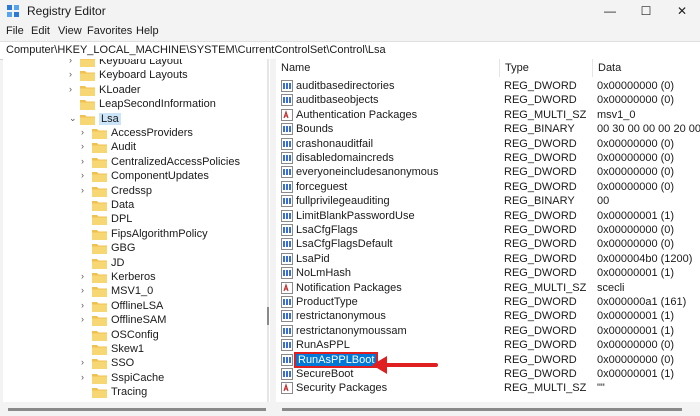  Describe the element at coordinates (488, 302) in the screenshot. I see `value-row: ProductType REG_DWORD 0x000000a1 (161)` at that location.